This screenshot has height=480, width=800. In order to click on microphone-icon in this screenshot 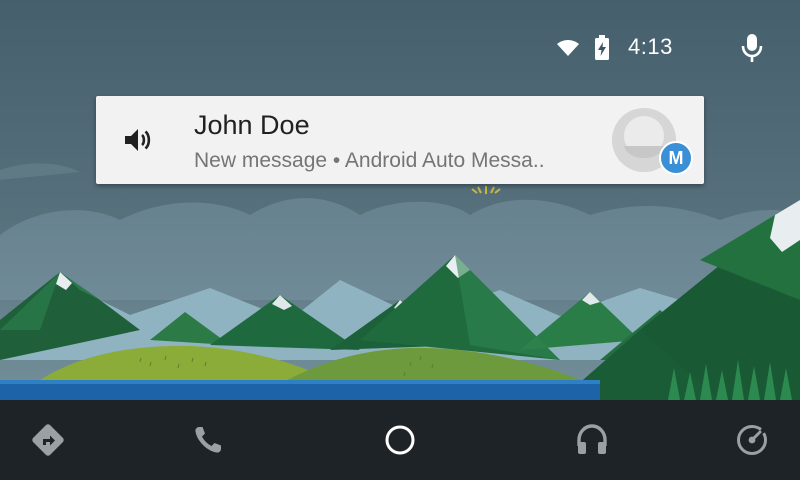, I will do `click(752, 48)`.